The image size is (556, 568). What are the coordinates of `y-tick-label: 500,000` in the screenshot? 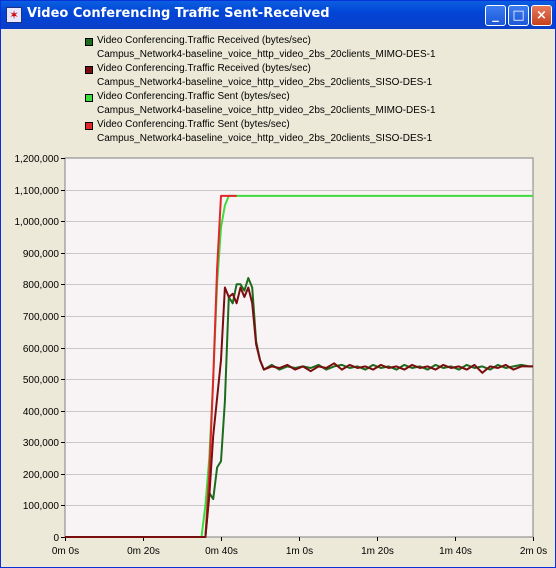 It's located at (41, 380).